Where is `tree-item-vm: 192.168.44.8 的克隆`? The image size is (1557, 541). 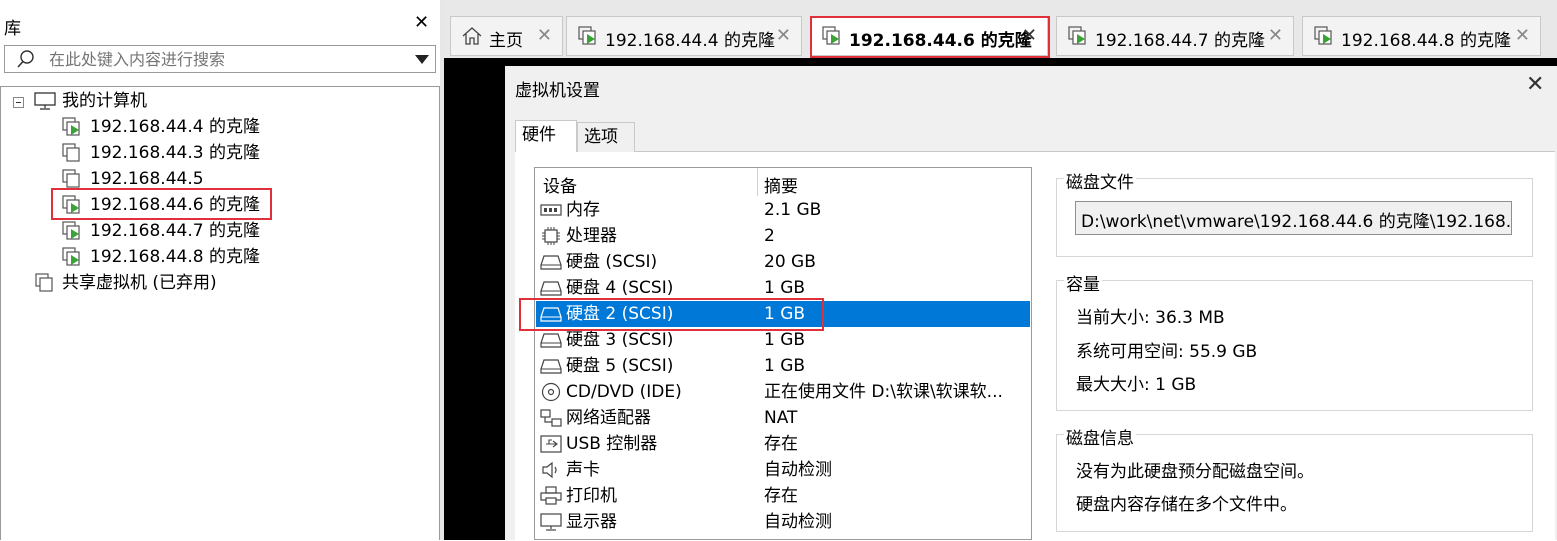 tree-item-vm: 192.168.44.8 的克隆 is located at coordinates (220, 257).